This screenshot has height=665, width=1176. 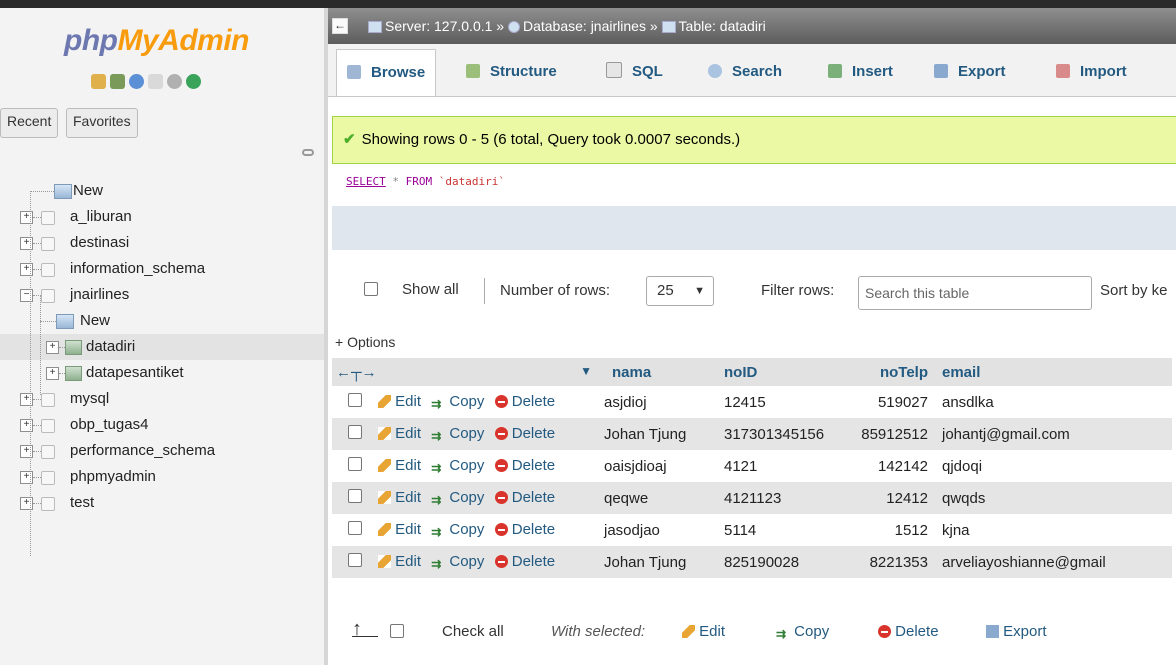 I want to click on tree-item: + obp_tugas4, so click(x=162, y=425).